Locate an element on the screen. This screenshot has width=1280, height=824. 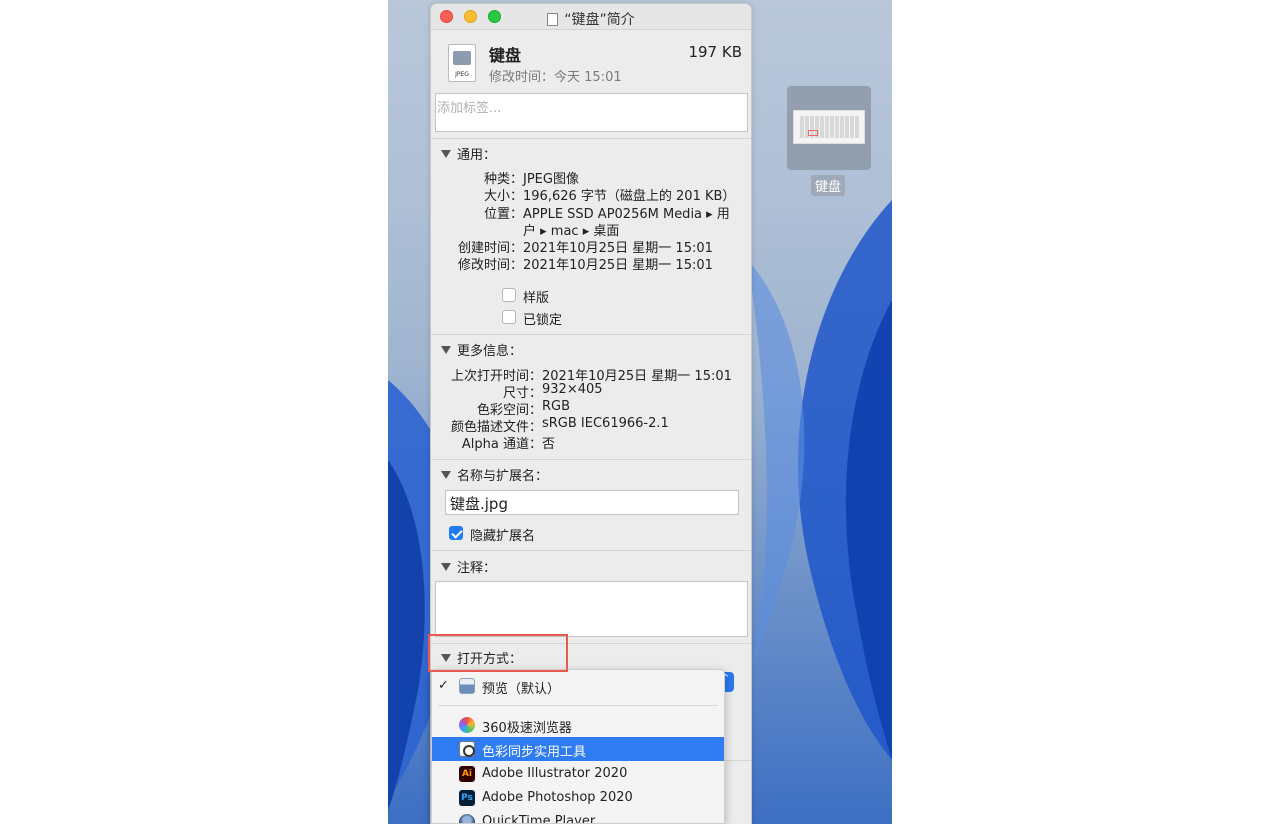
locked-checkbox is located at coordinates (509, 317).